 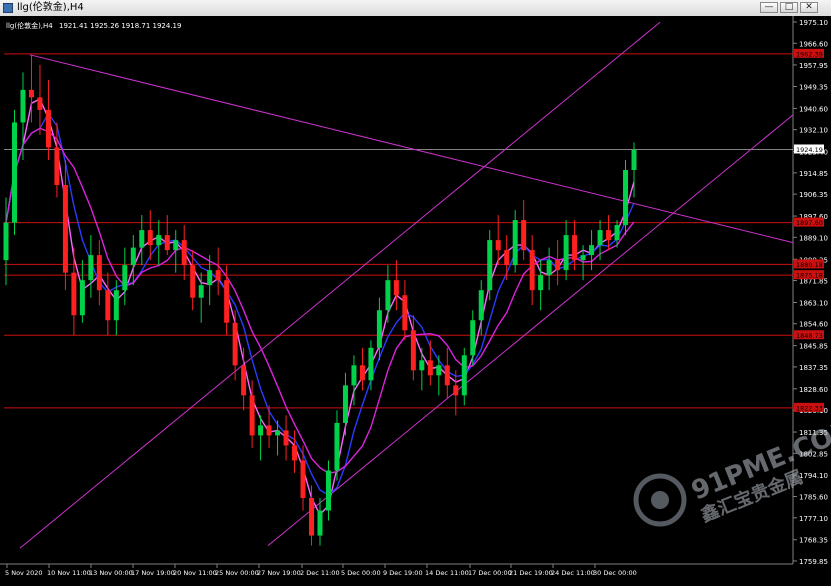 What do you see at coordinates (809, 7) in the screenshot?
I see `close-button: ✕` at bounding box center [809, 7].